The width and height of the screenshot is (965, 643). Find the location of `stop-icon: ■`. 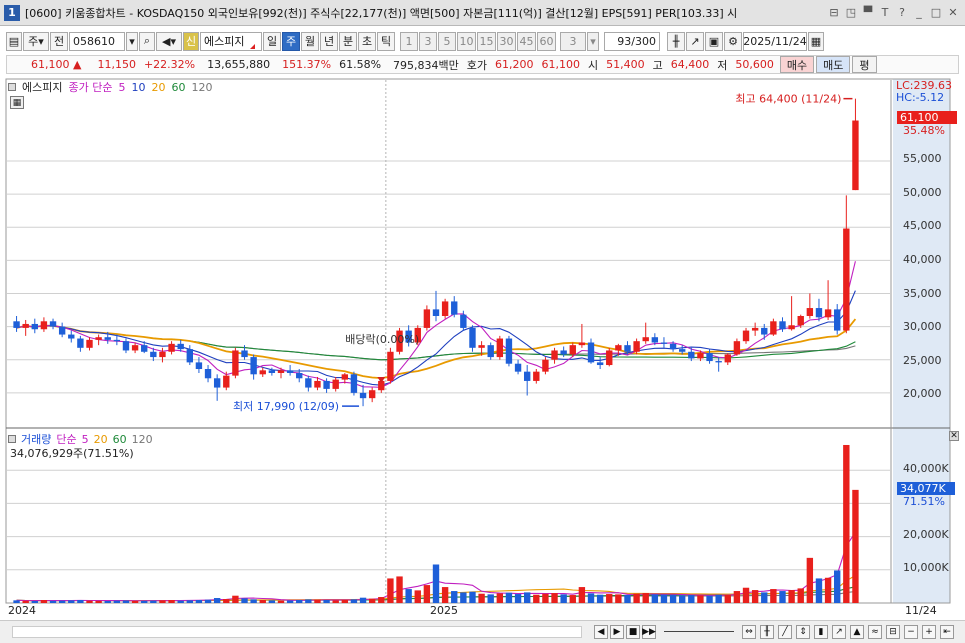

stop-icon: ■ is located at coordinates (633, 632).